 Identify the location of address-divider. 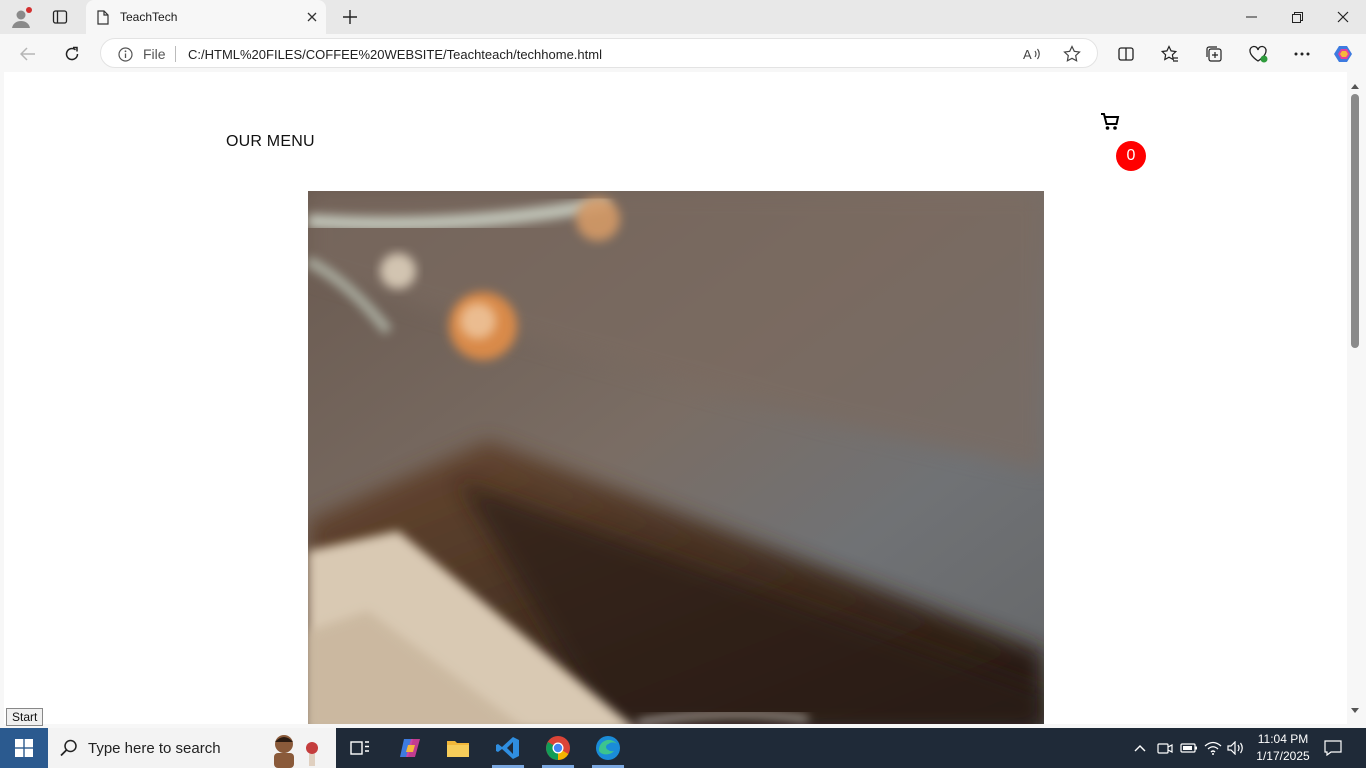
(175, 54).